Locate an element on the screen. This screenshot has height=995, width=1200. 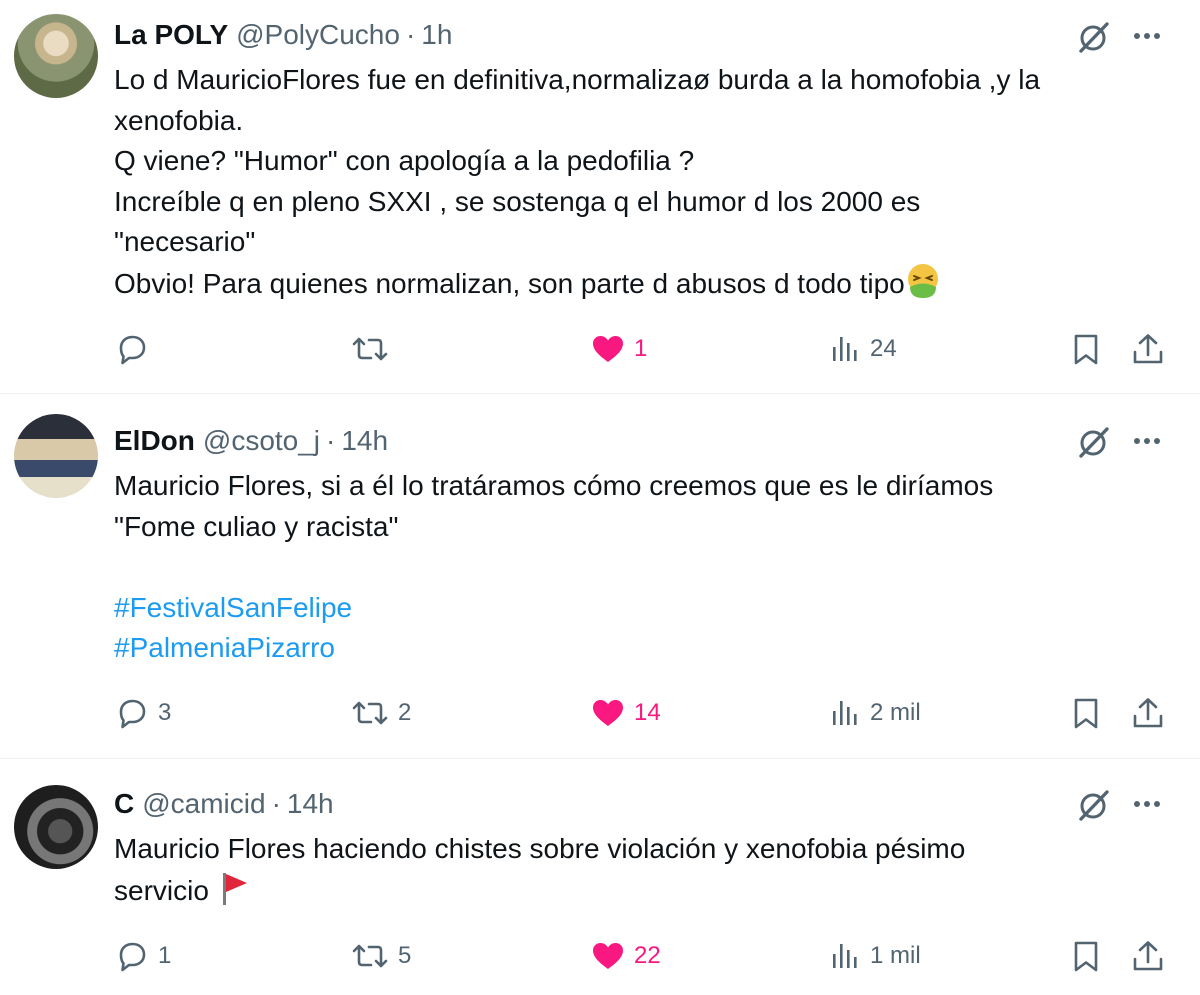
reply-button: 3 is located at coordinates (142, 713).